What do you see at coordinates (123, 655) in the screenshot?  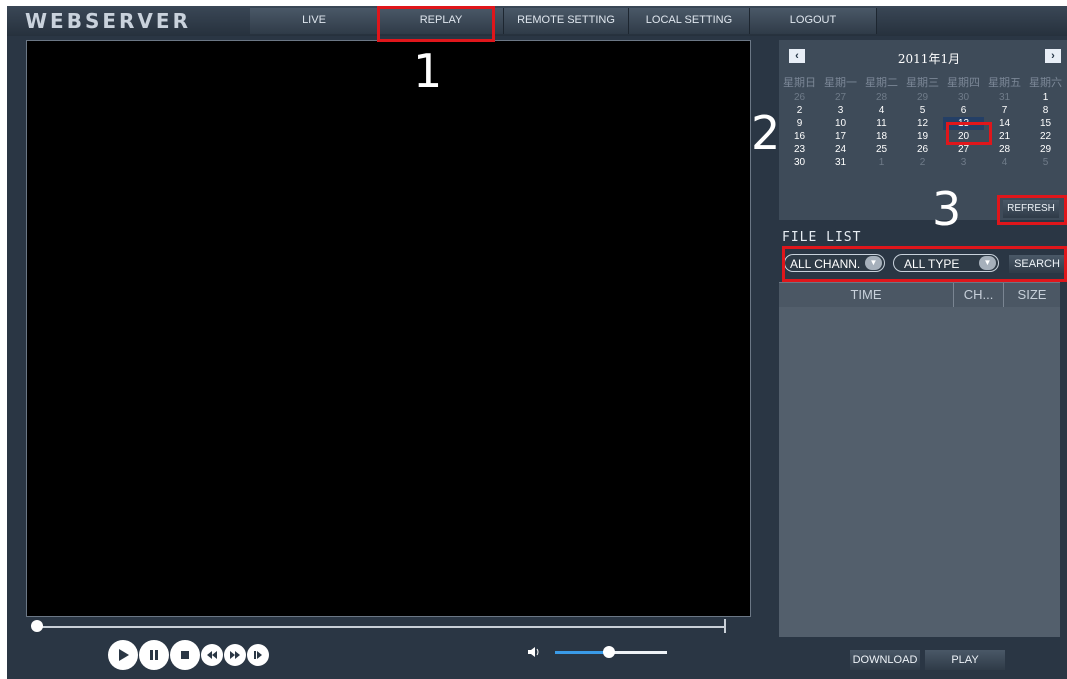 I see `play-icon` at bounding box center [123, 655].